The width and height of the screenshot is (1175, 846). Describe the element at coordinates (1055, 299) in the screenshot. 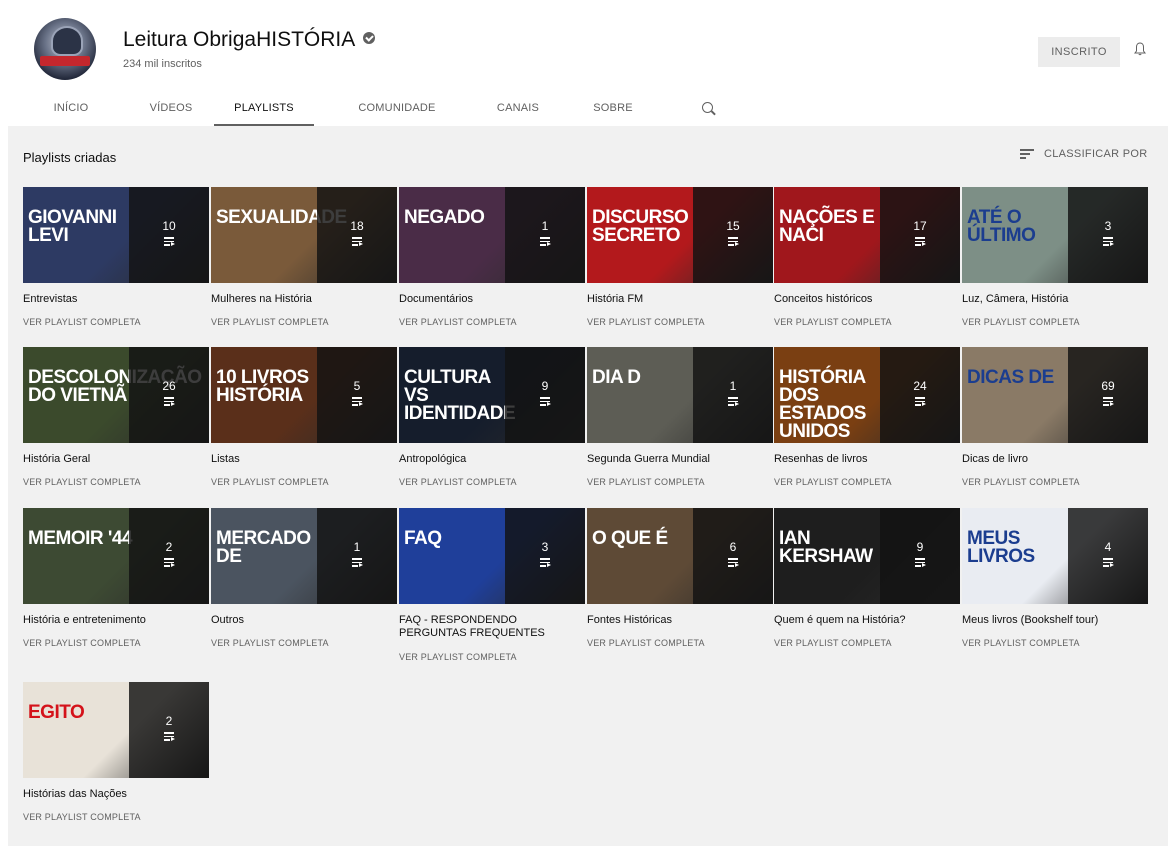

I see `playlist-title: Luz, Câmera, História` at that location.